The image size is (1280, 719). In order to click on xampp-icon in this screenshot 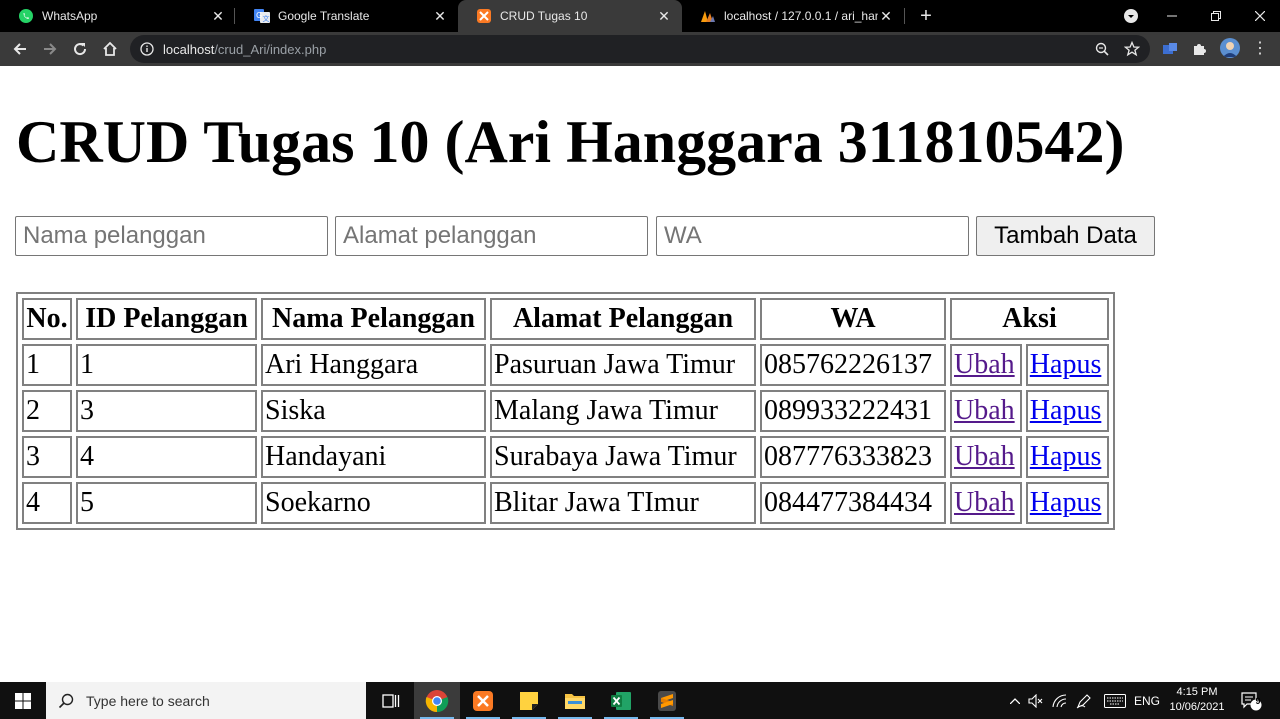, I will do `click(483, 700)`.